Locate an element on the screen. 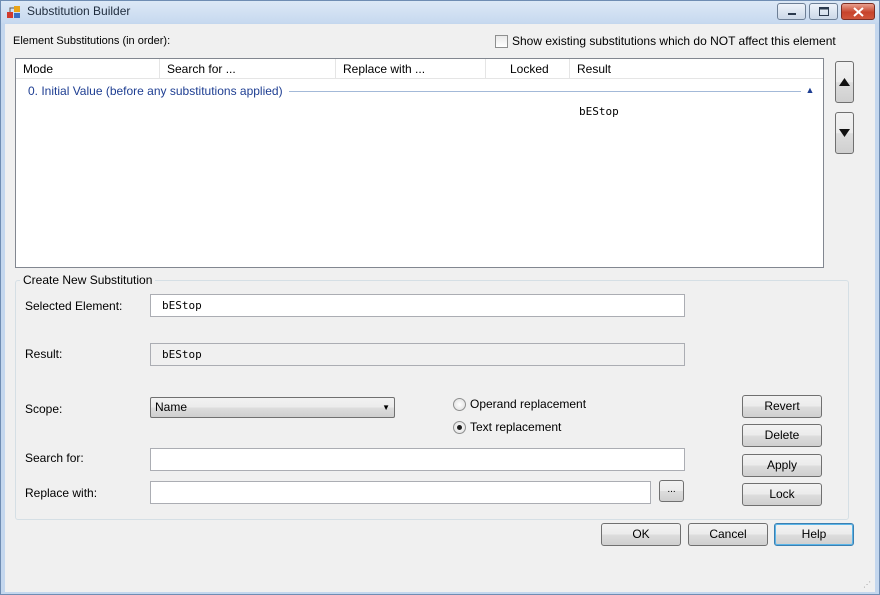  column-header-mode: Mode is located at coordinates (88, 69).